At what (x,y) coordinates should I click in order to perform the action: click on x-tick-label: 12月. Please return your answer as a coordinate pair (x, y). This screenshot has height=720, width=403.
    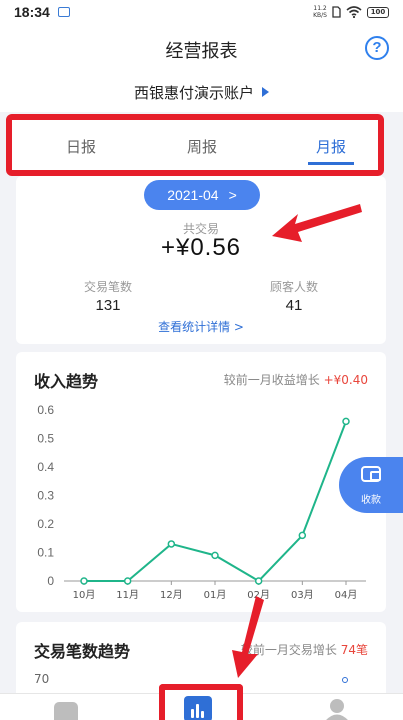
    Looking at the image, I should click on (171, 595).